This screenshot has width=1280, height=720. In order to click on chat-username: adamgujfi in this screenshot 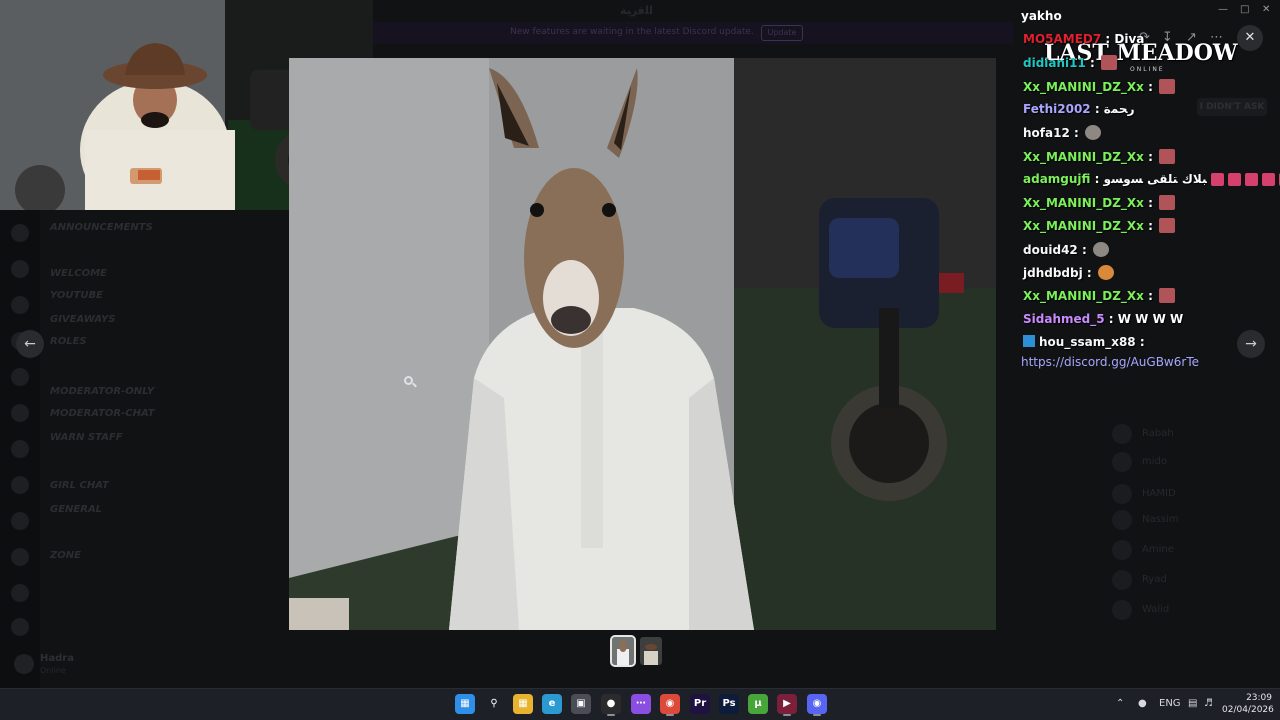, I will do `click(1056, 179)`.